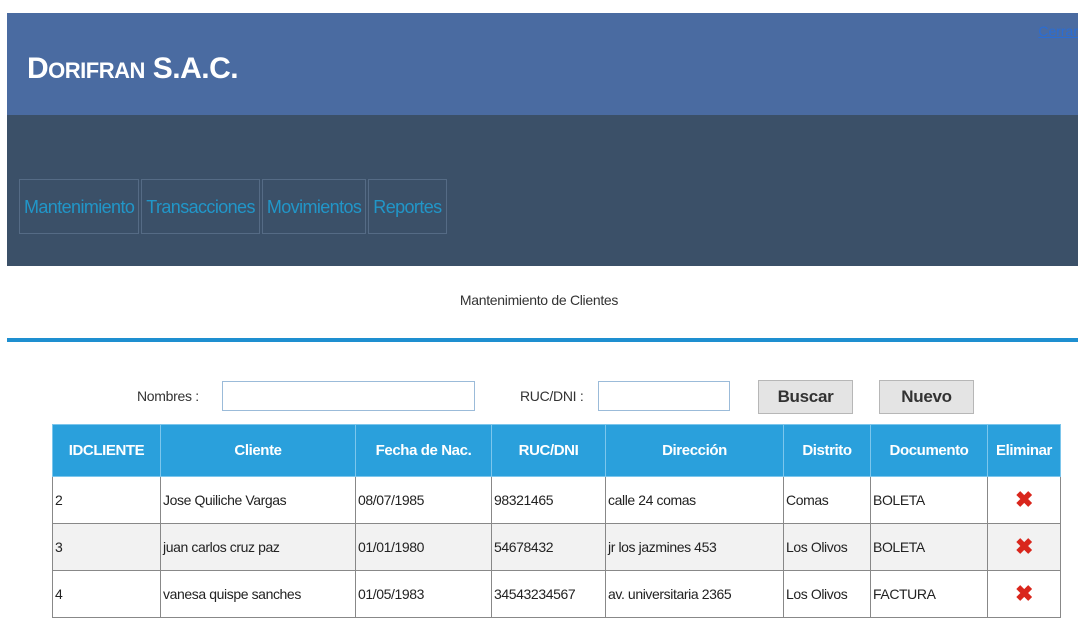 The height and width of the screenshot is (619, 1078). What do you see at coordinates (542, 340) in the screenshot?
I see `divider` at bounding box center [542, 340].